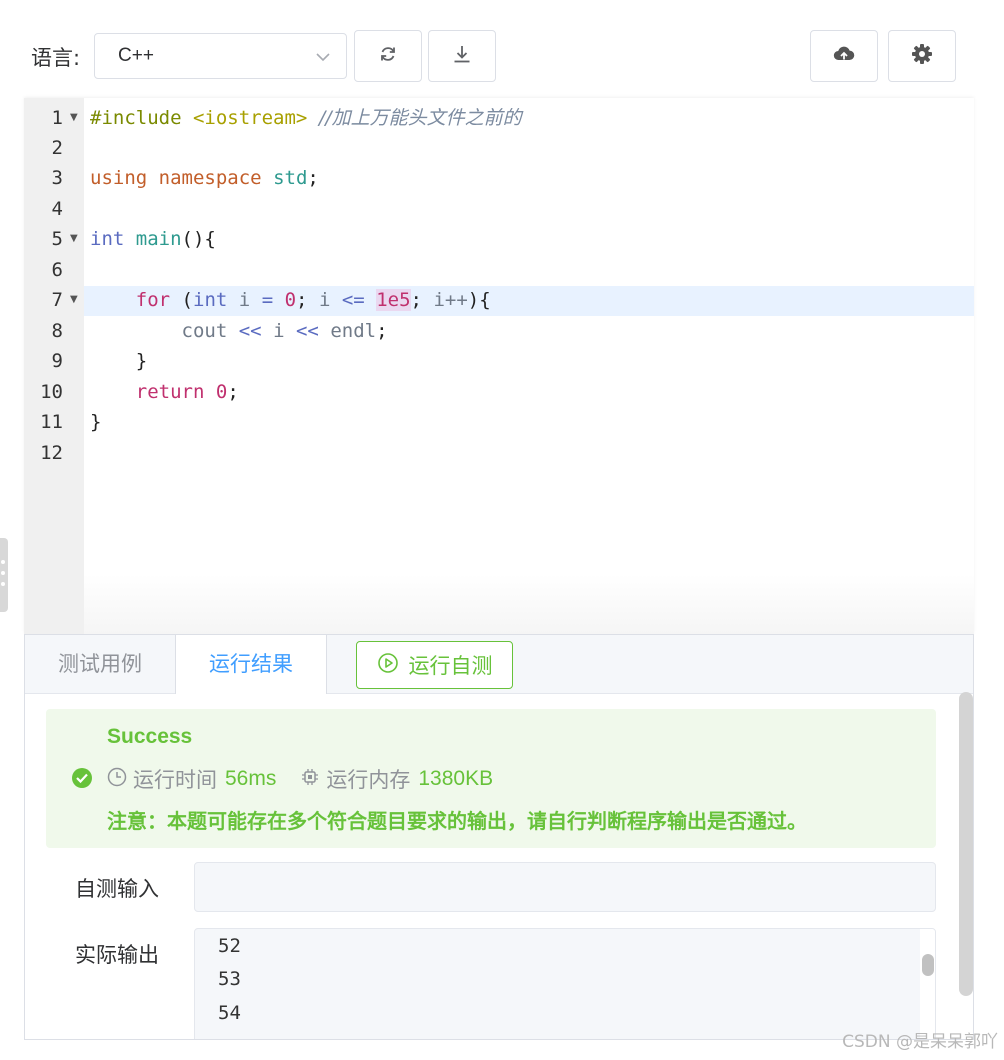 This screenshot has height=1060, width=1004. I want to click on line-number-gutter: 1 2 3 4 5 6 7 8 9 10 11 12 ▼ ▼ ▼, so click(54, 366).